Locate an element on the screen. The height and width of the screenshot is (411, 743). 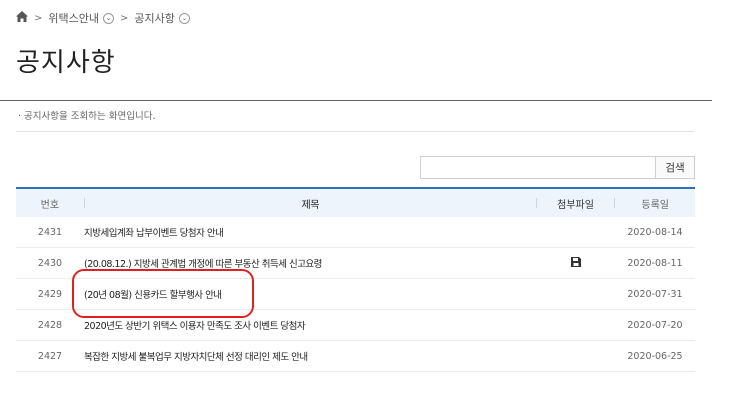
row-date: 2020-06-25 is located at coordinates (655, 356).